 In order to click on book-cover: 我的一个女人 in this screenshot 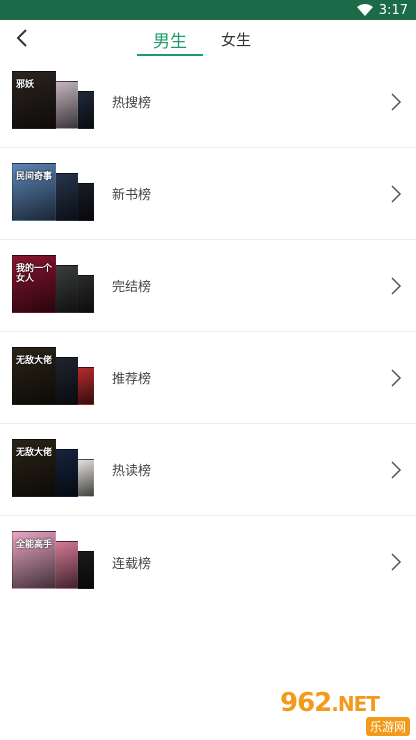, I will do `click(34, 283)`.